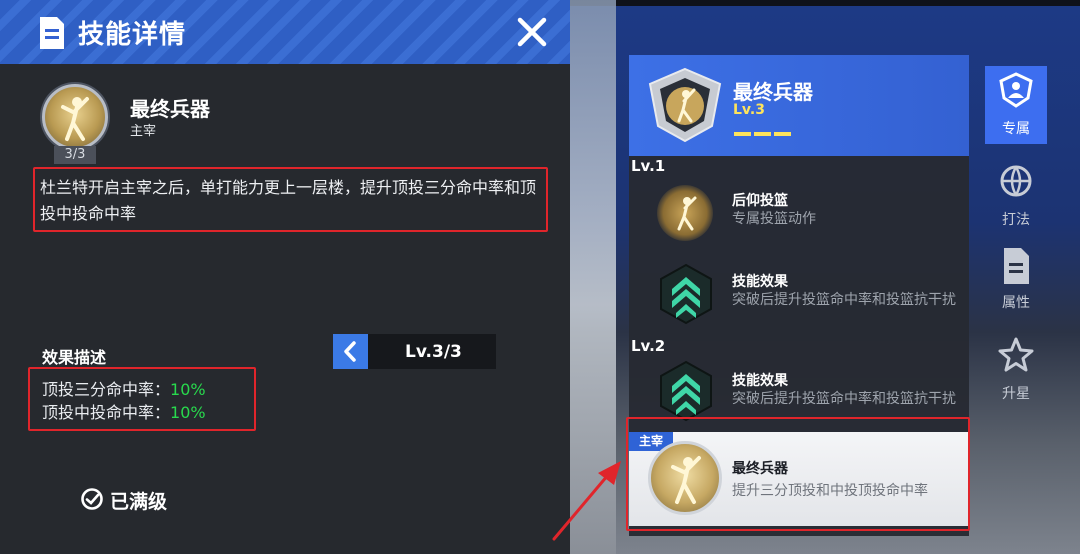  I want to click on skill-name: 最终兵器, so click(170, 109).